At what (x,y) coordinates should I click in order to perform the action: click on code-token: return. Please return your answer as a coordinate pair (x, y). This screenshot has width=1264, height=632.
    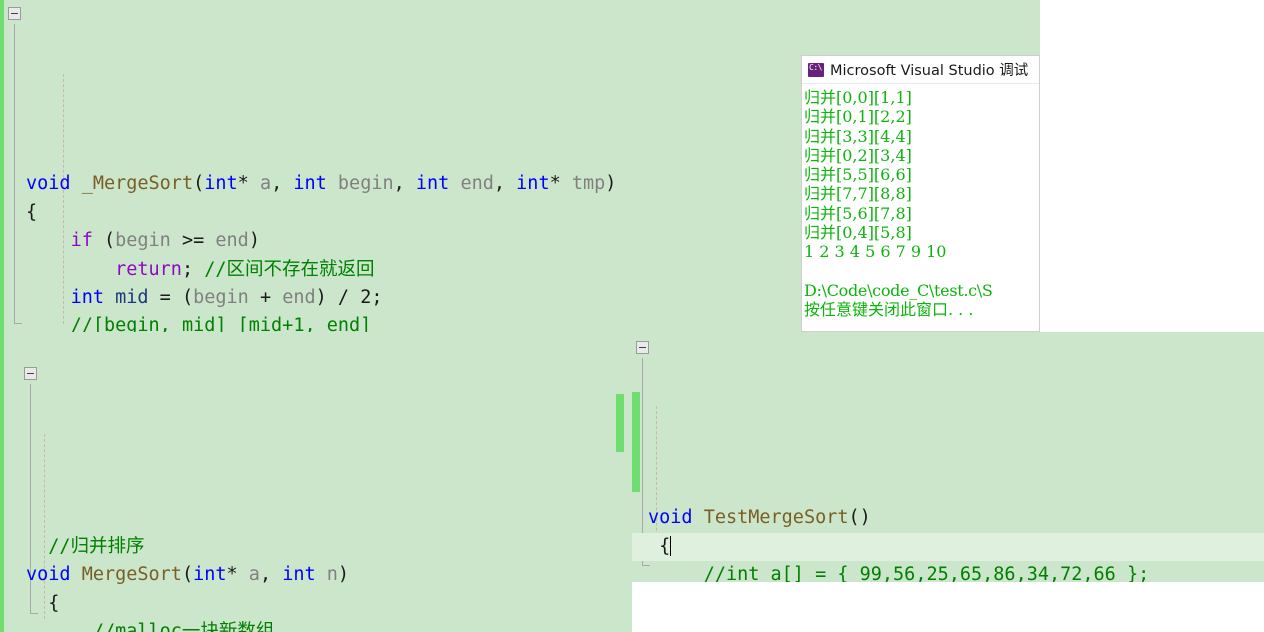
    Looking at the image, I should click on (148, 269).